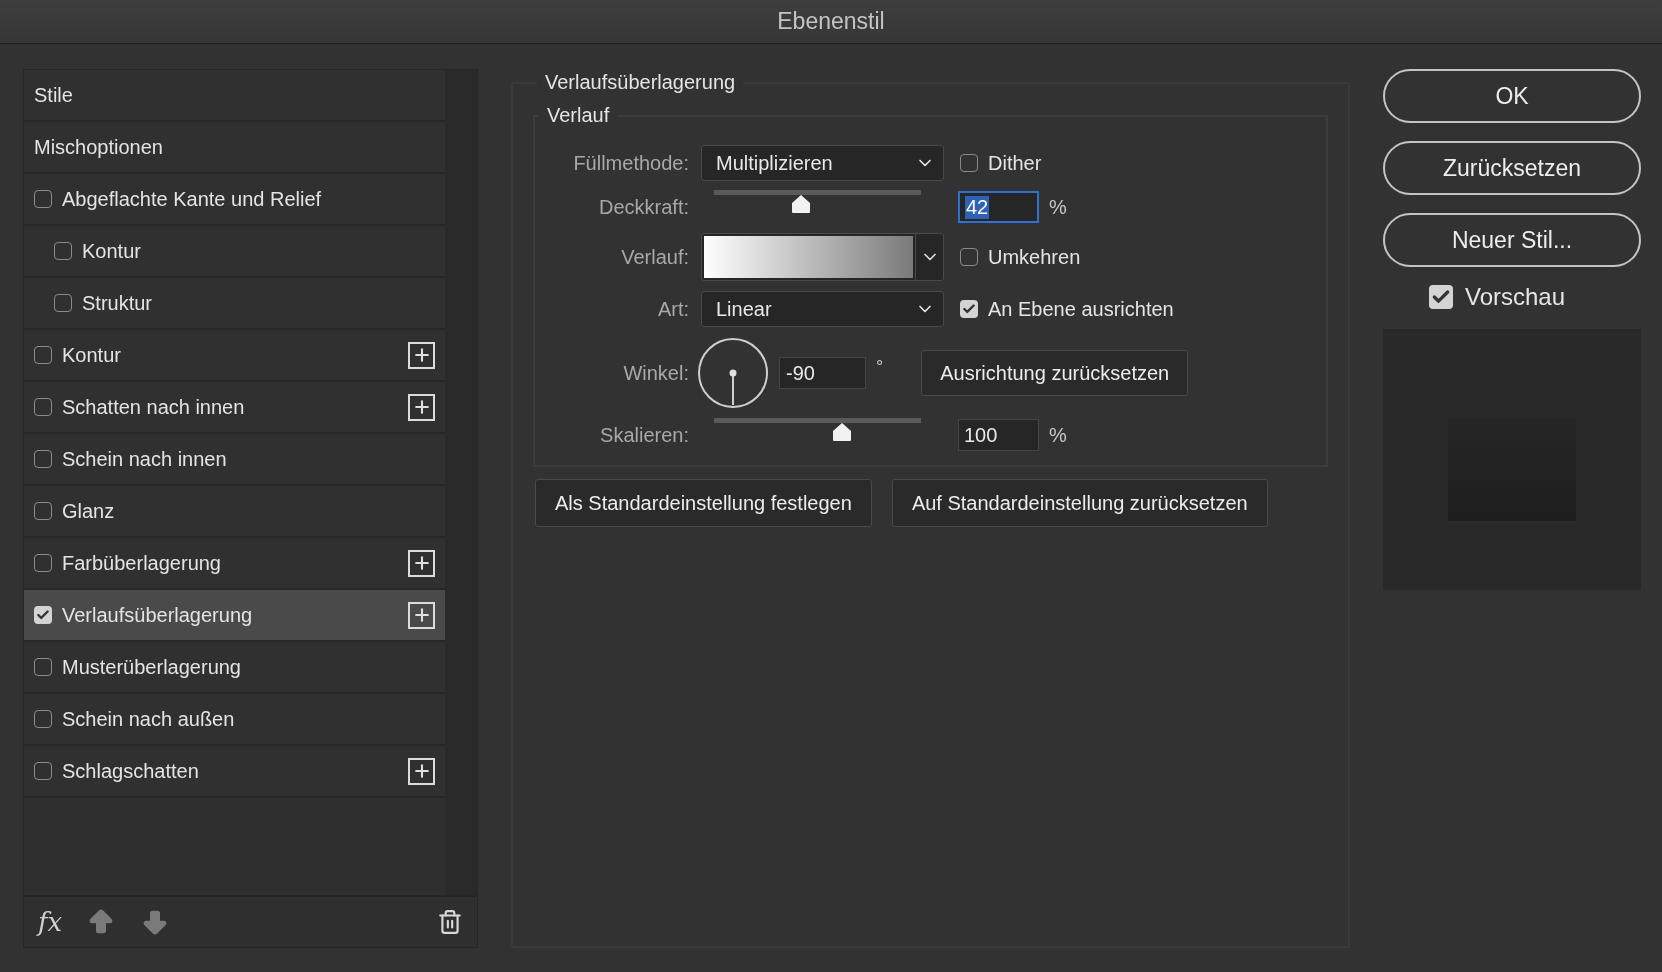 This screenshot has height=972, width=1662. I want to click on section-title: Verlauf, so click(578, 115).